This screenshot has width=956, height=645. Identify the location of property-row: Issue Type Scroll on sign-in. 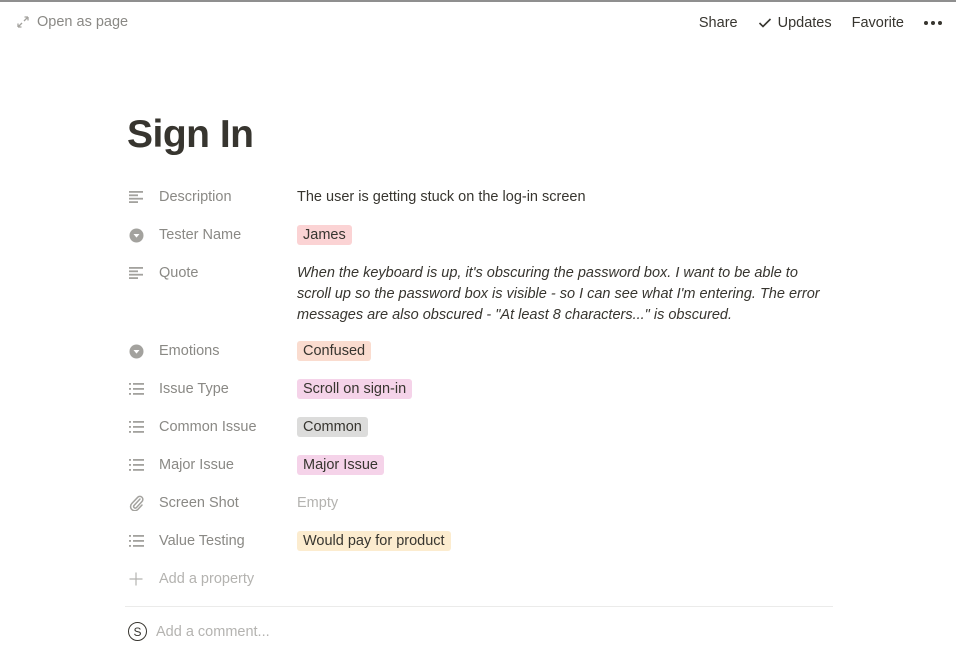
(480, 394).